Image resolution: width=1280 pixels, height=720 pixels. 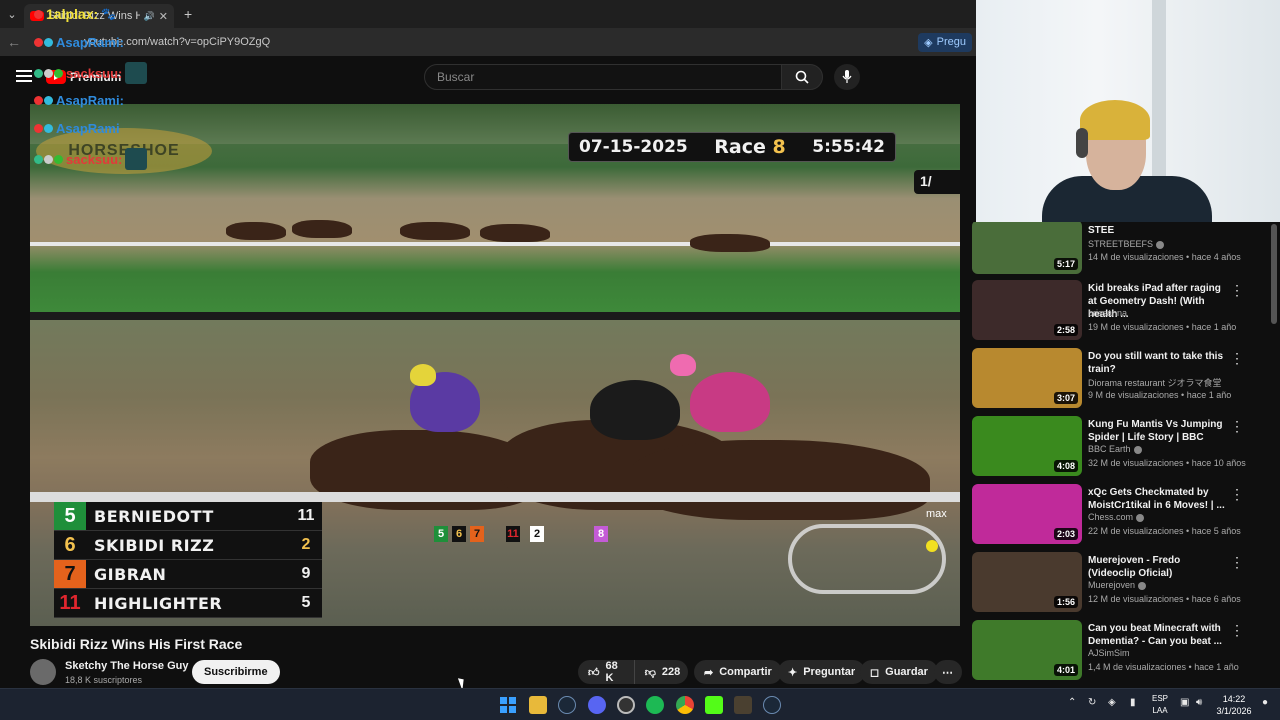 I want to click on channel-name: STREETBEEFS, so click(x=1173, y=244).